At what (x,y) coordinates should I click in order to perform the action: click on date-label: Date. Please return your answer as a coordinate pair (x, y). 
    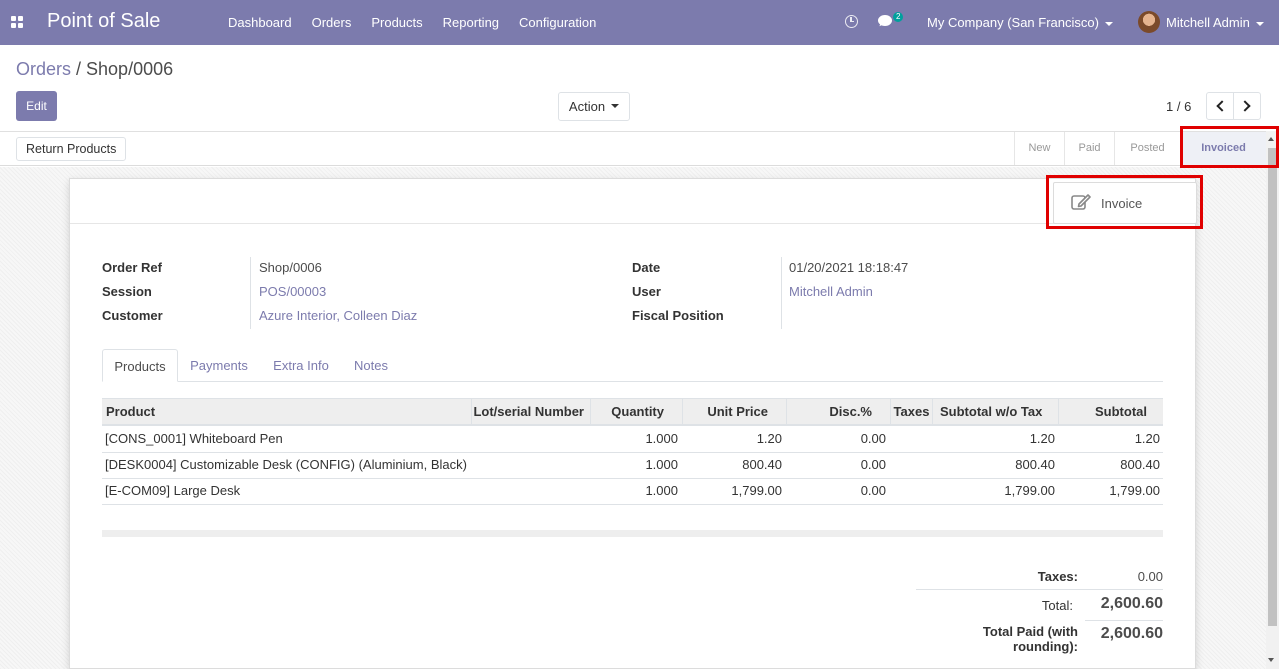
    Looking at the image, I should click on (646, 267).